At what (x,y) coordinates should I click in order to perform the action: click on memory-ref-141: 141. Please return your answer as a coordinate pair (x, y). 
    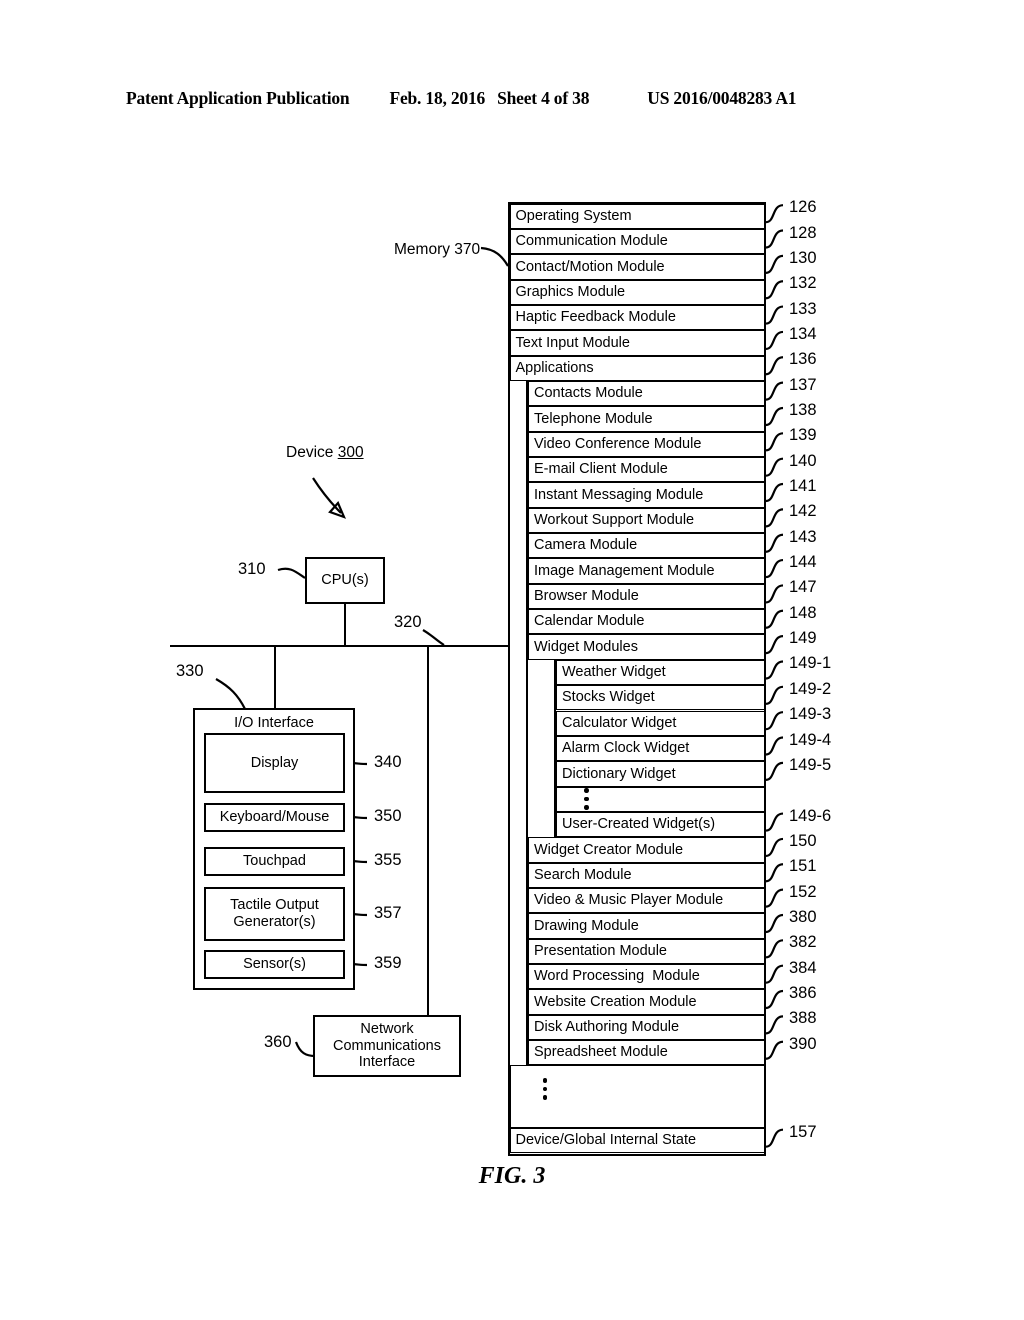
    Looking at the image, I should click on (803, 486).